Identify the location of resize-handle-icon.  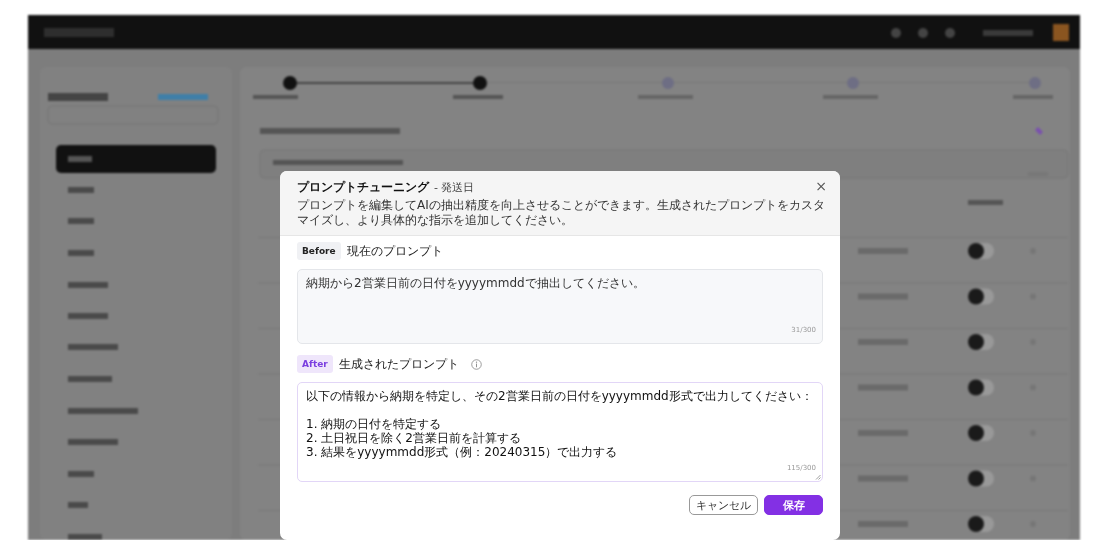
(818, 477).